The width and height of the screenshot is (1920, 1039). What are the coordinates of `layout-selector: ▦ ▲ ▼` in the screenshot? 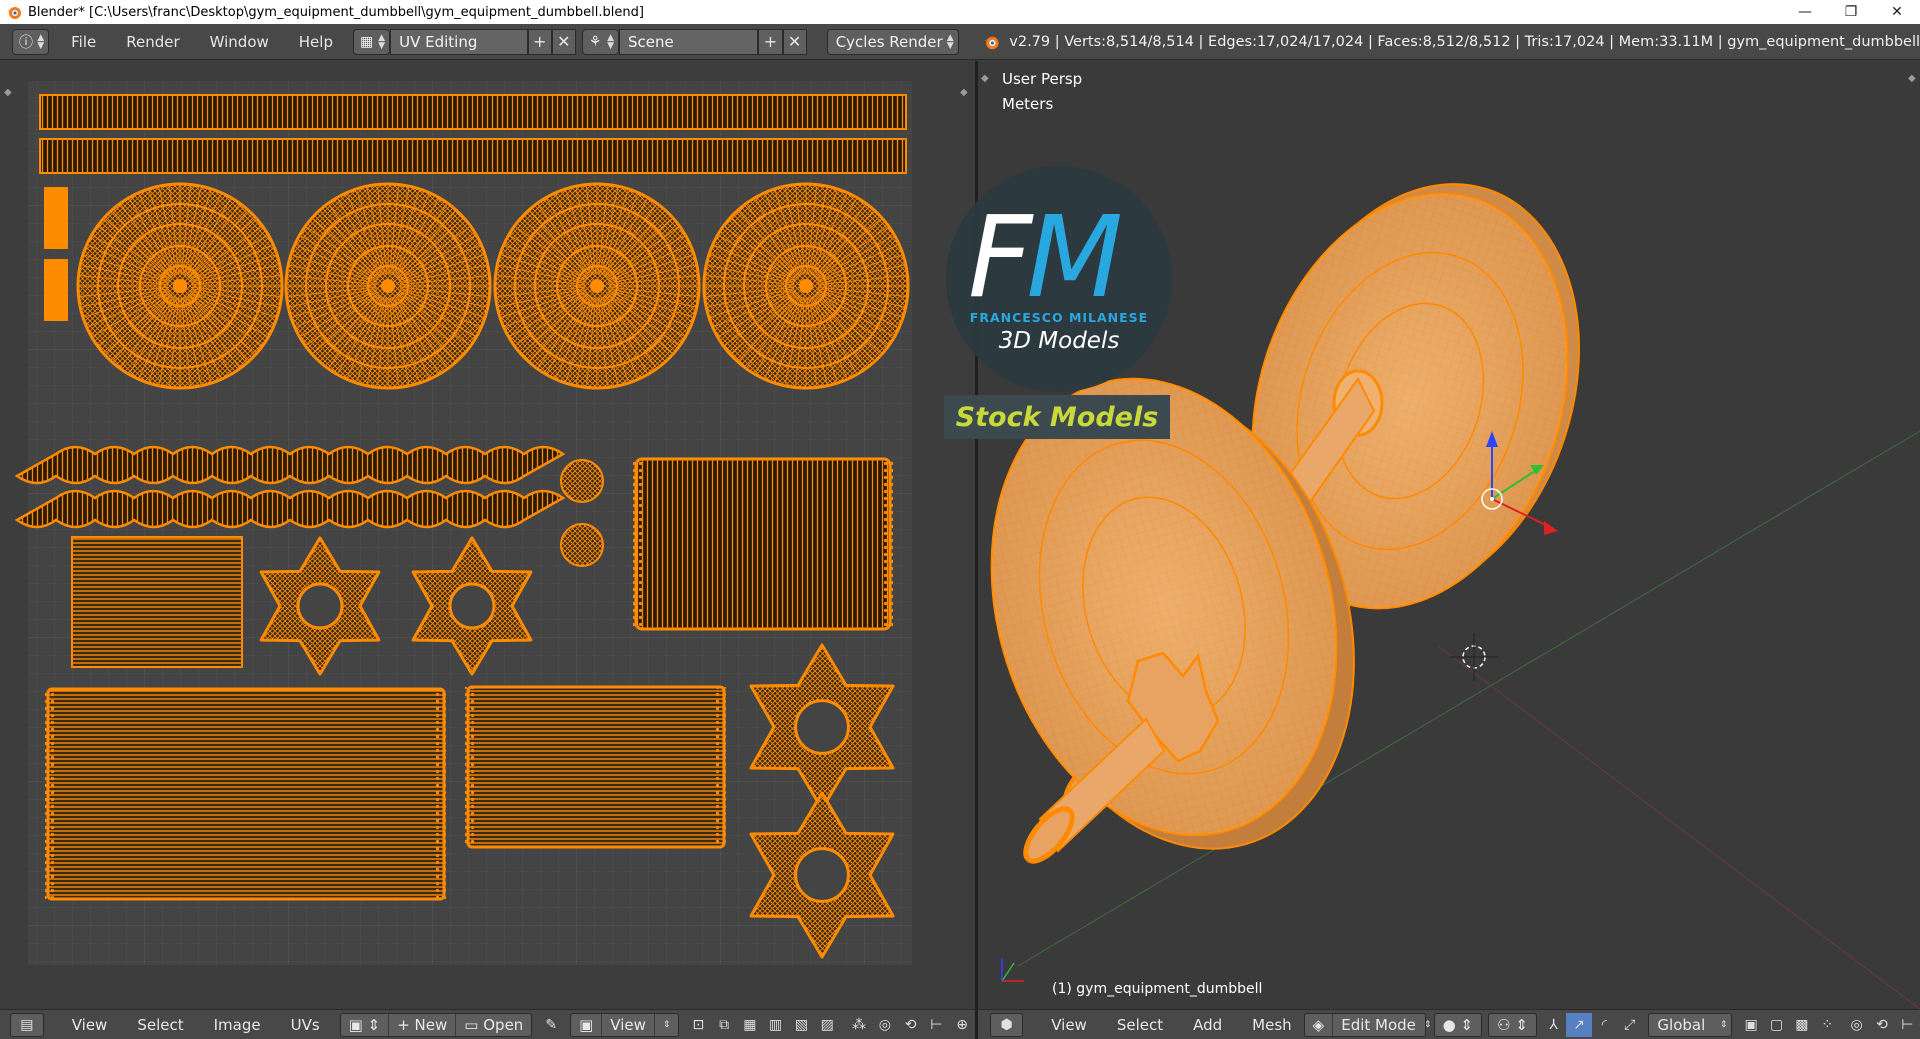 It's located at (371, 41).